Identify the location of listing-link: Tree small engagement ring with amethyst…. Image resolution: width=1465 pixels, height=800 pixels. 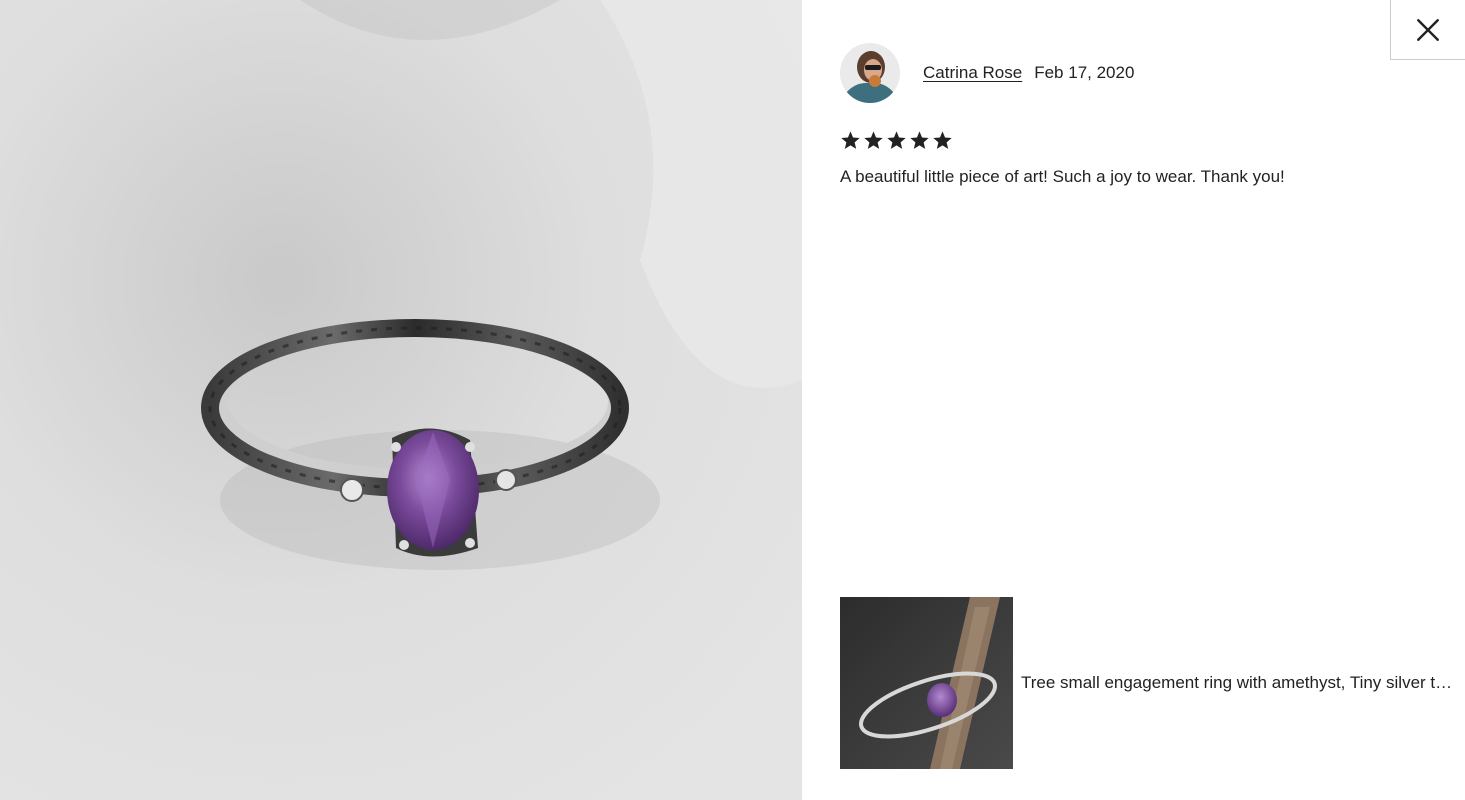
(1146, 683).